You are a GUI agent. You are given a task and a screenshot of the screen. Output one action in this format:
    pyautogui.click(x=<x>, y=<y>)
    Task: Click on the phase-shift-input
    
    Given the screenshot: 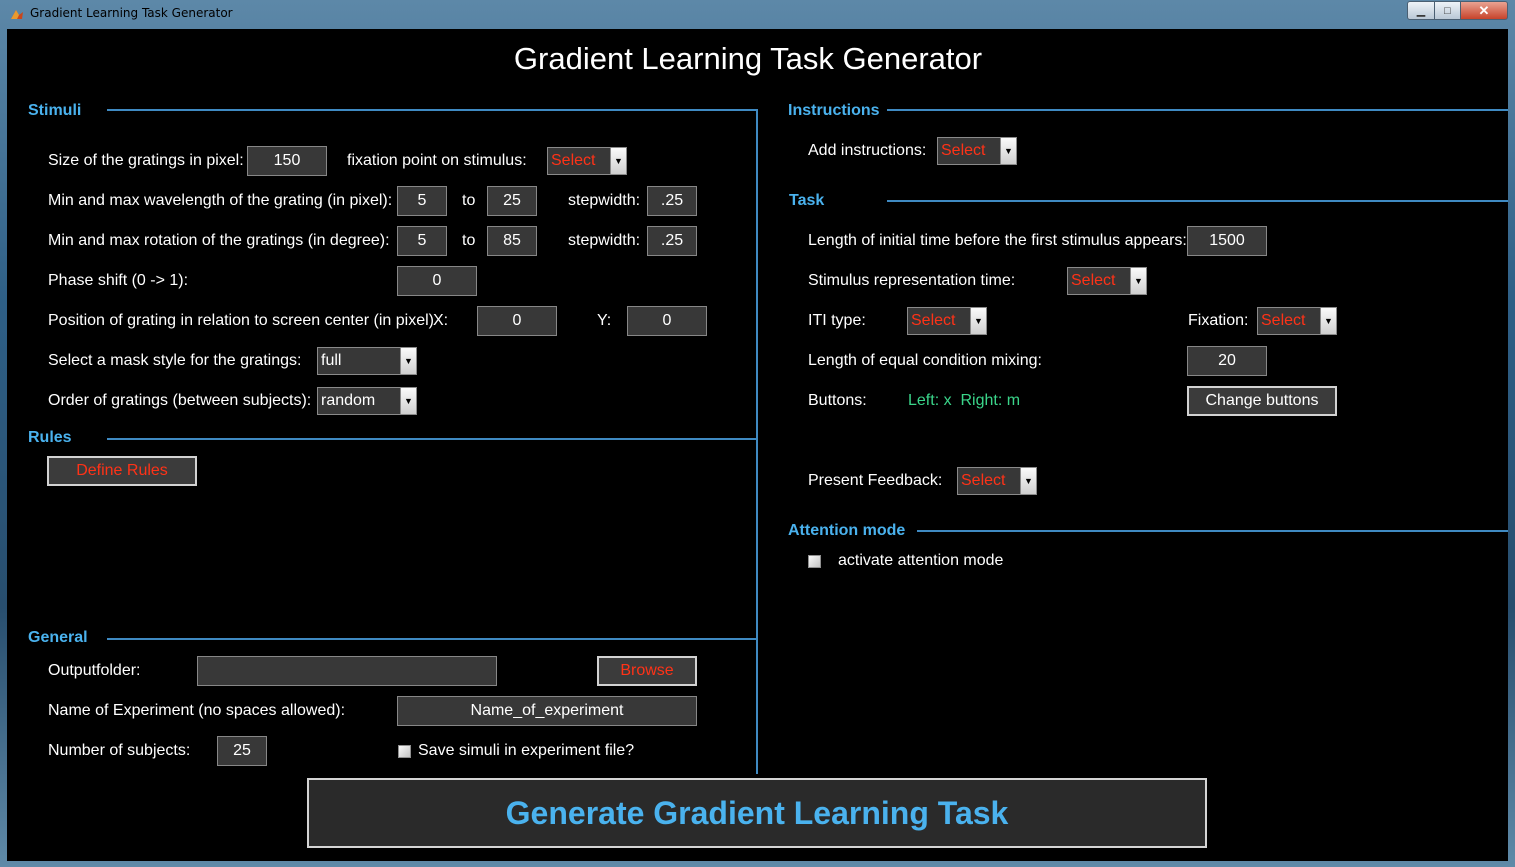 What is the action you would take?
    pyautogui.click(x=437, y=281)
    